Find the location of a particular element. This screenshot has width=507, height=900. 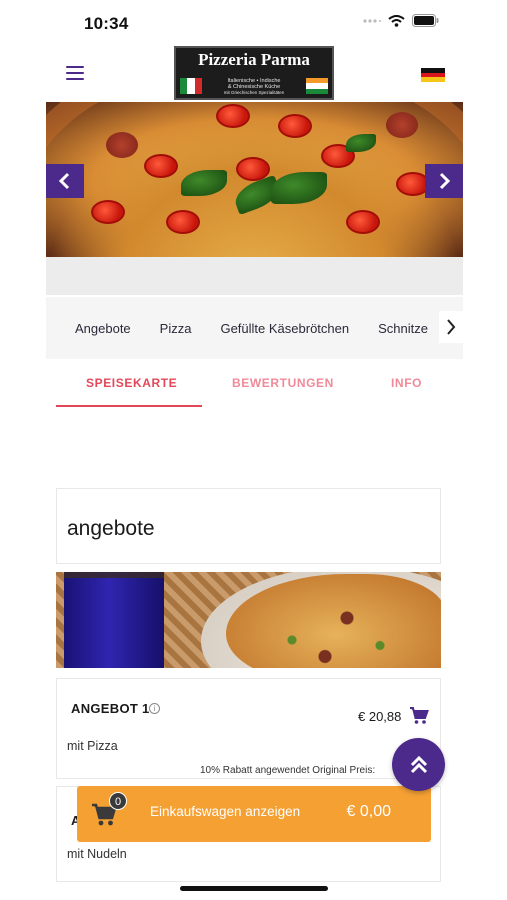

view-cart-button: 0 Einkaufswagen anzeigen € 0,00 is located at coordinates (254, 814).